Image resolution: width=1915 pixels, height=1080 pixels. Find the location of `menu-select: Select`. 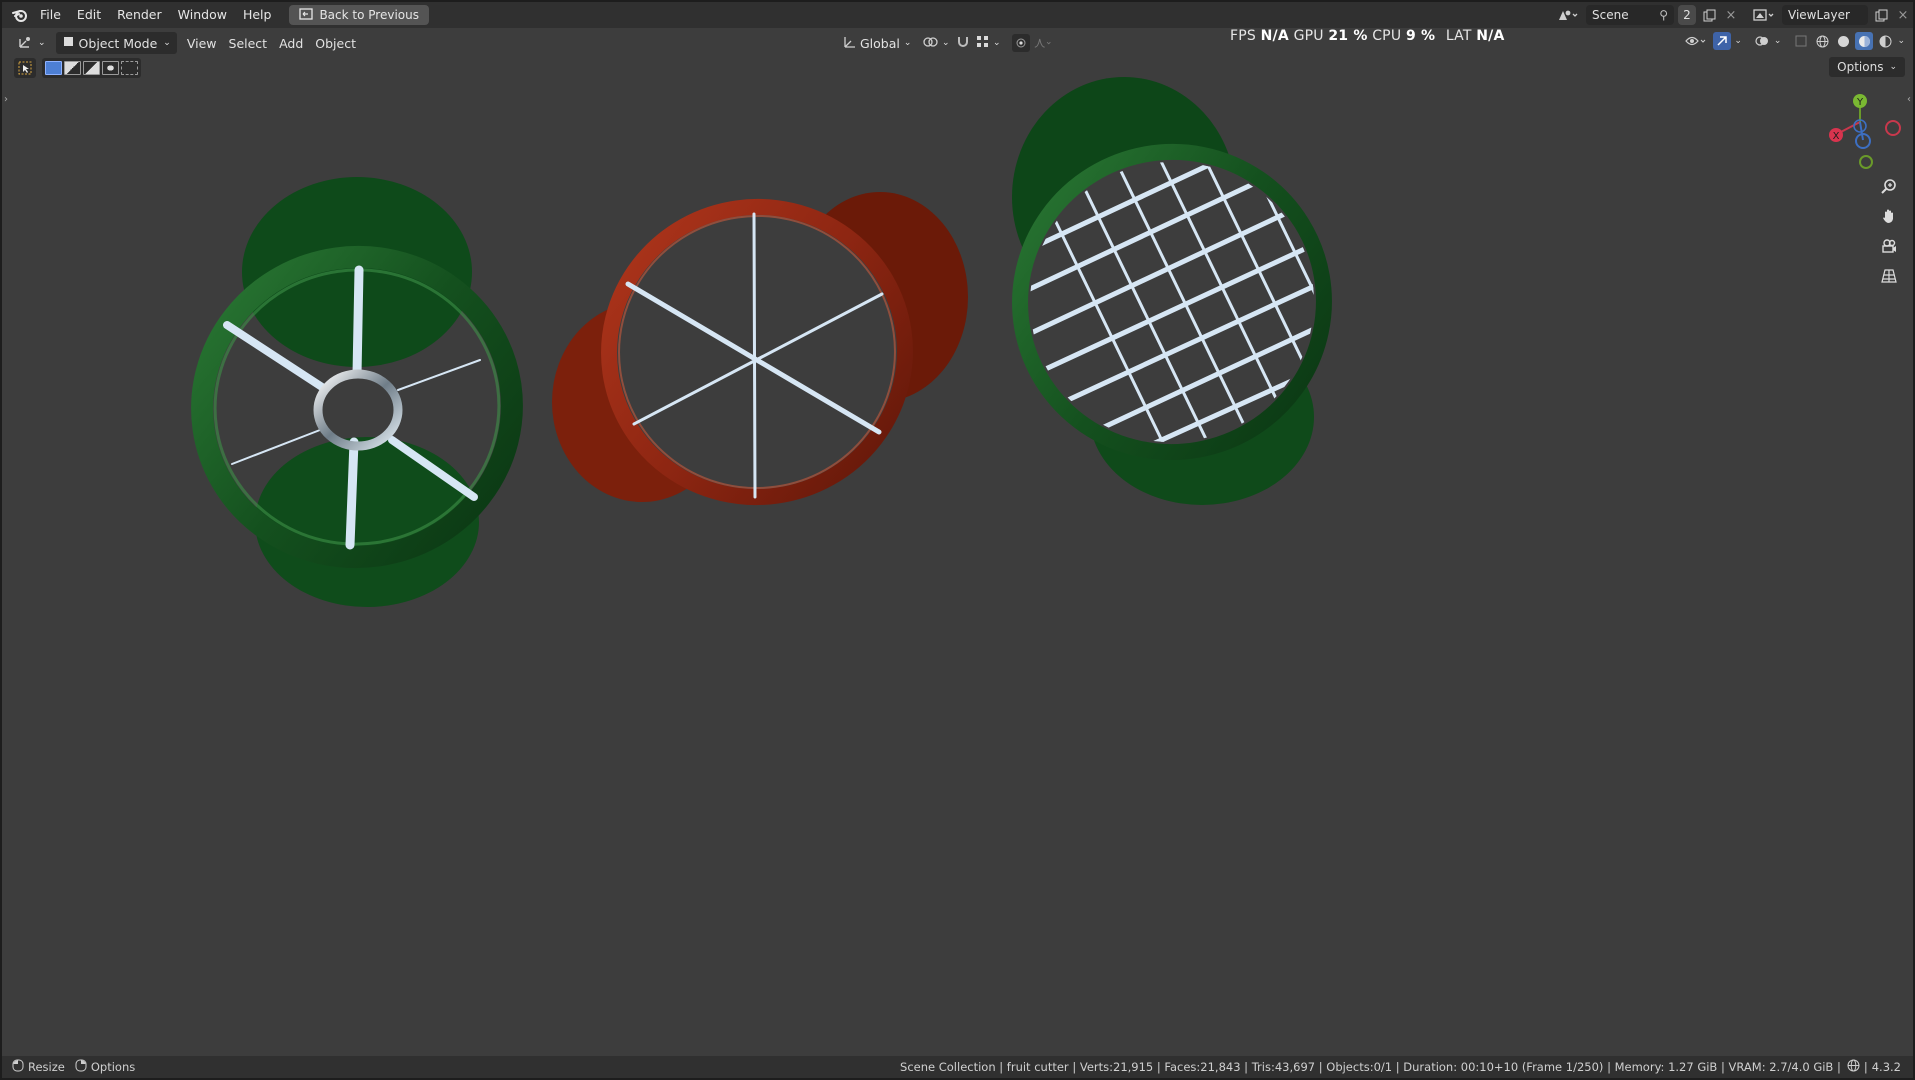

menu-select: Select is located at coordinates (248, 43).